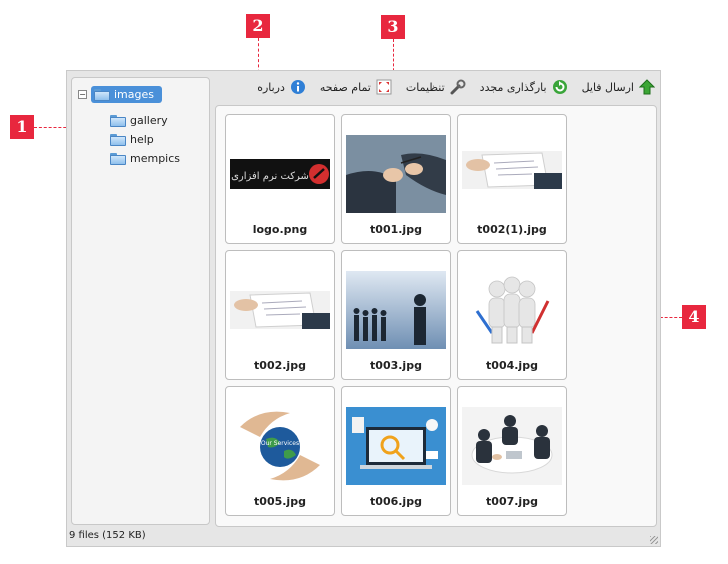  I want to click on fullscreen-icon, so click(384, 87).